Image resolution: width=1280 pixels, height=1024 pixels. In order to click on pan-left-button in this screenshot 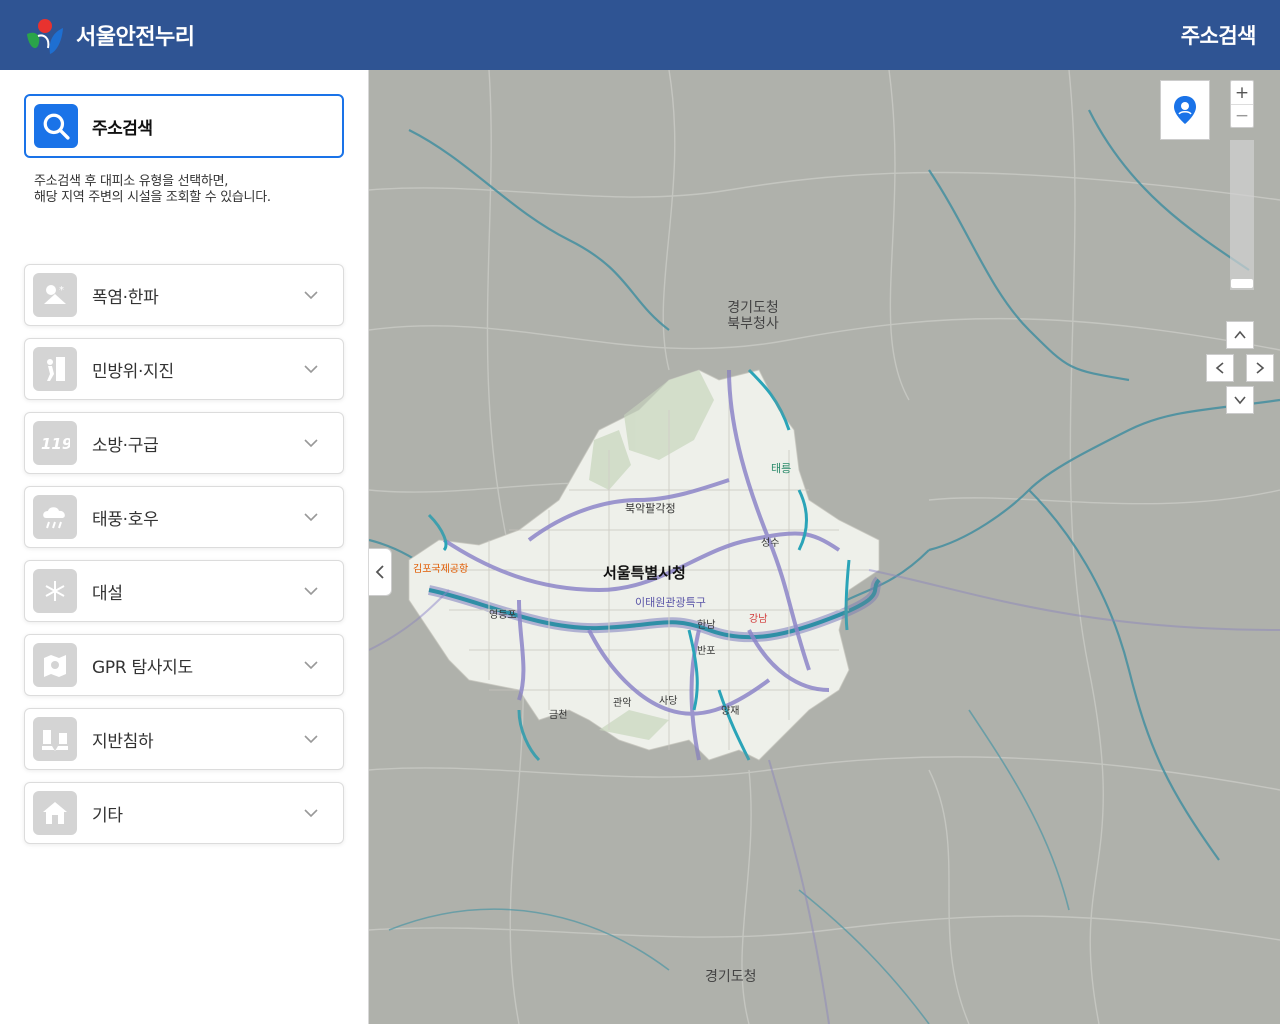, I will do `click(1220, 368)`.